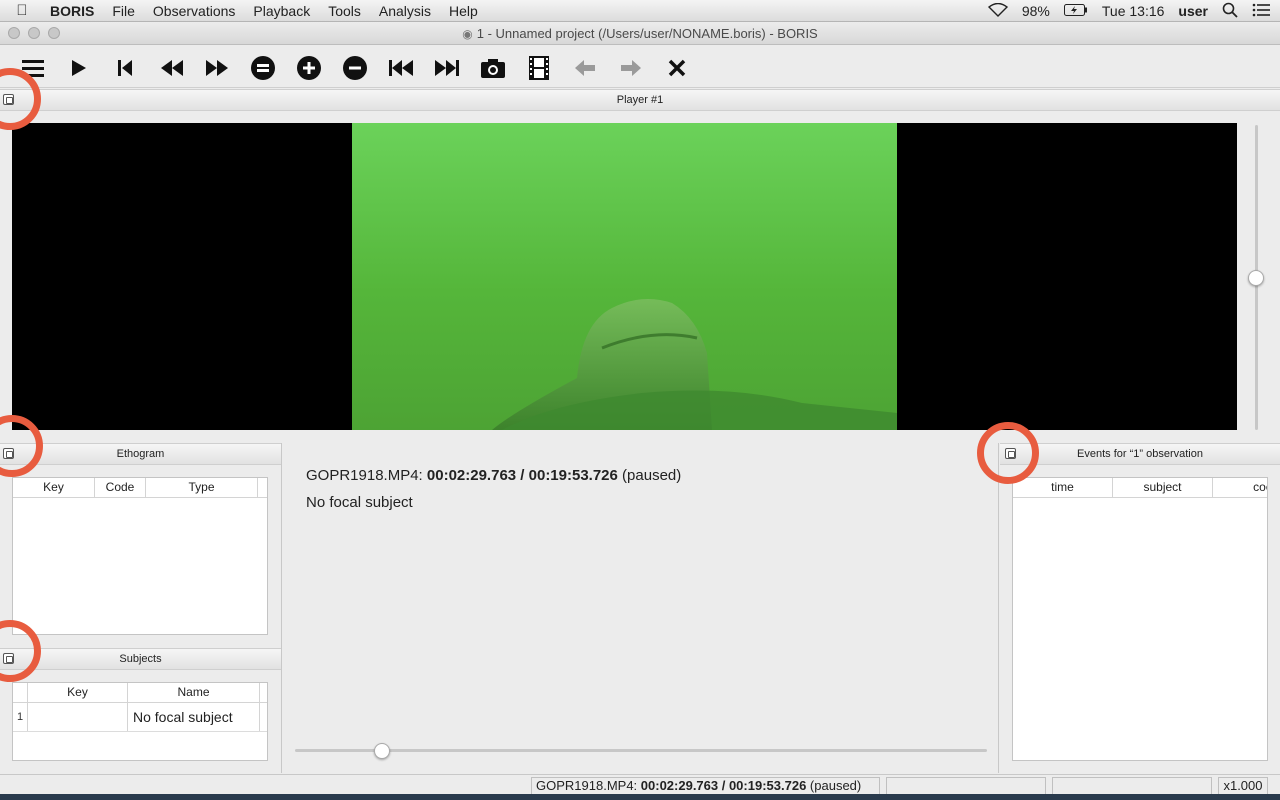  What do you see at coordinates (1140, 619) in the screenshot?
I see `events-table: time subject coc` at bounding box center [1140, 619].